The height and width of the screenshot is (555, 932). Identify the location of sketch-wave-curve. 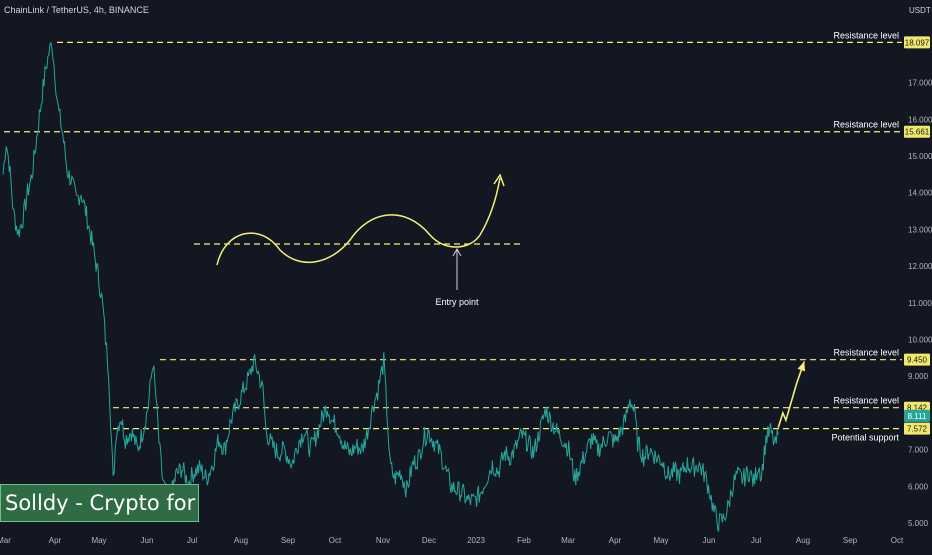
(358, 221).